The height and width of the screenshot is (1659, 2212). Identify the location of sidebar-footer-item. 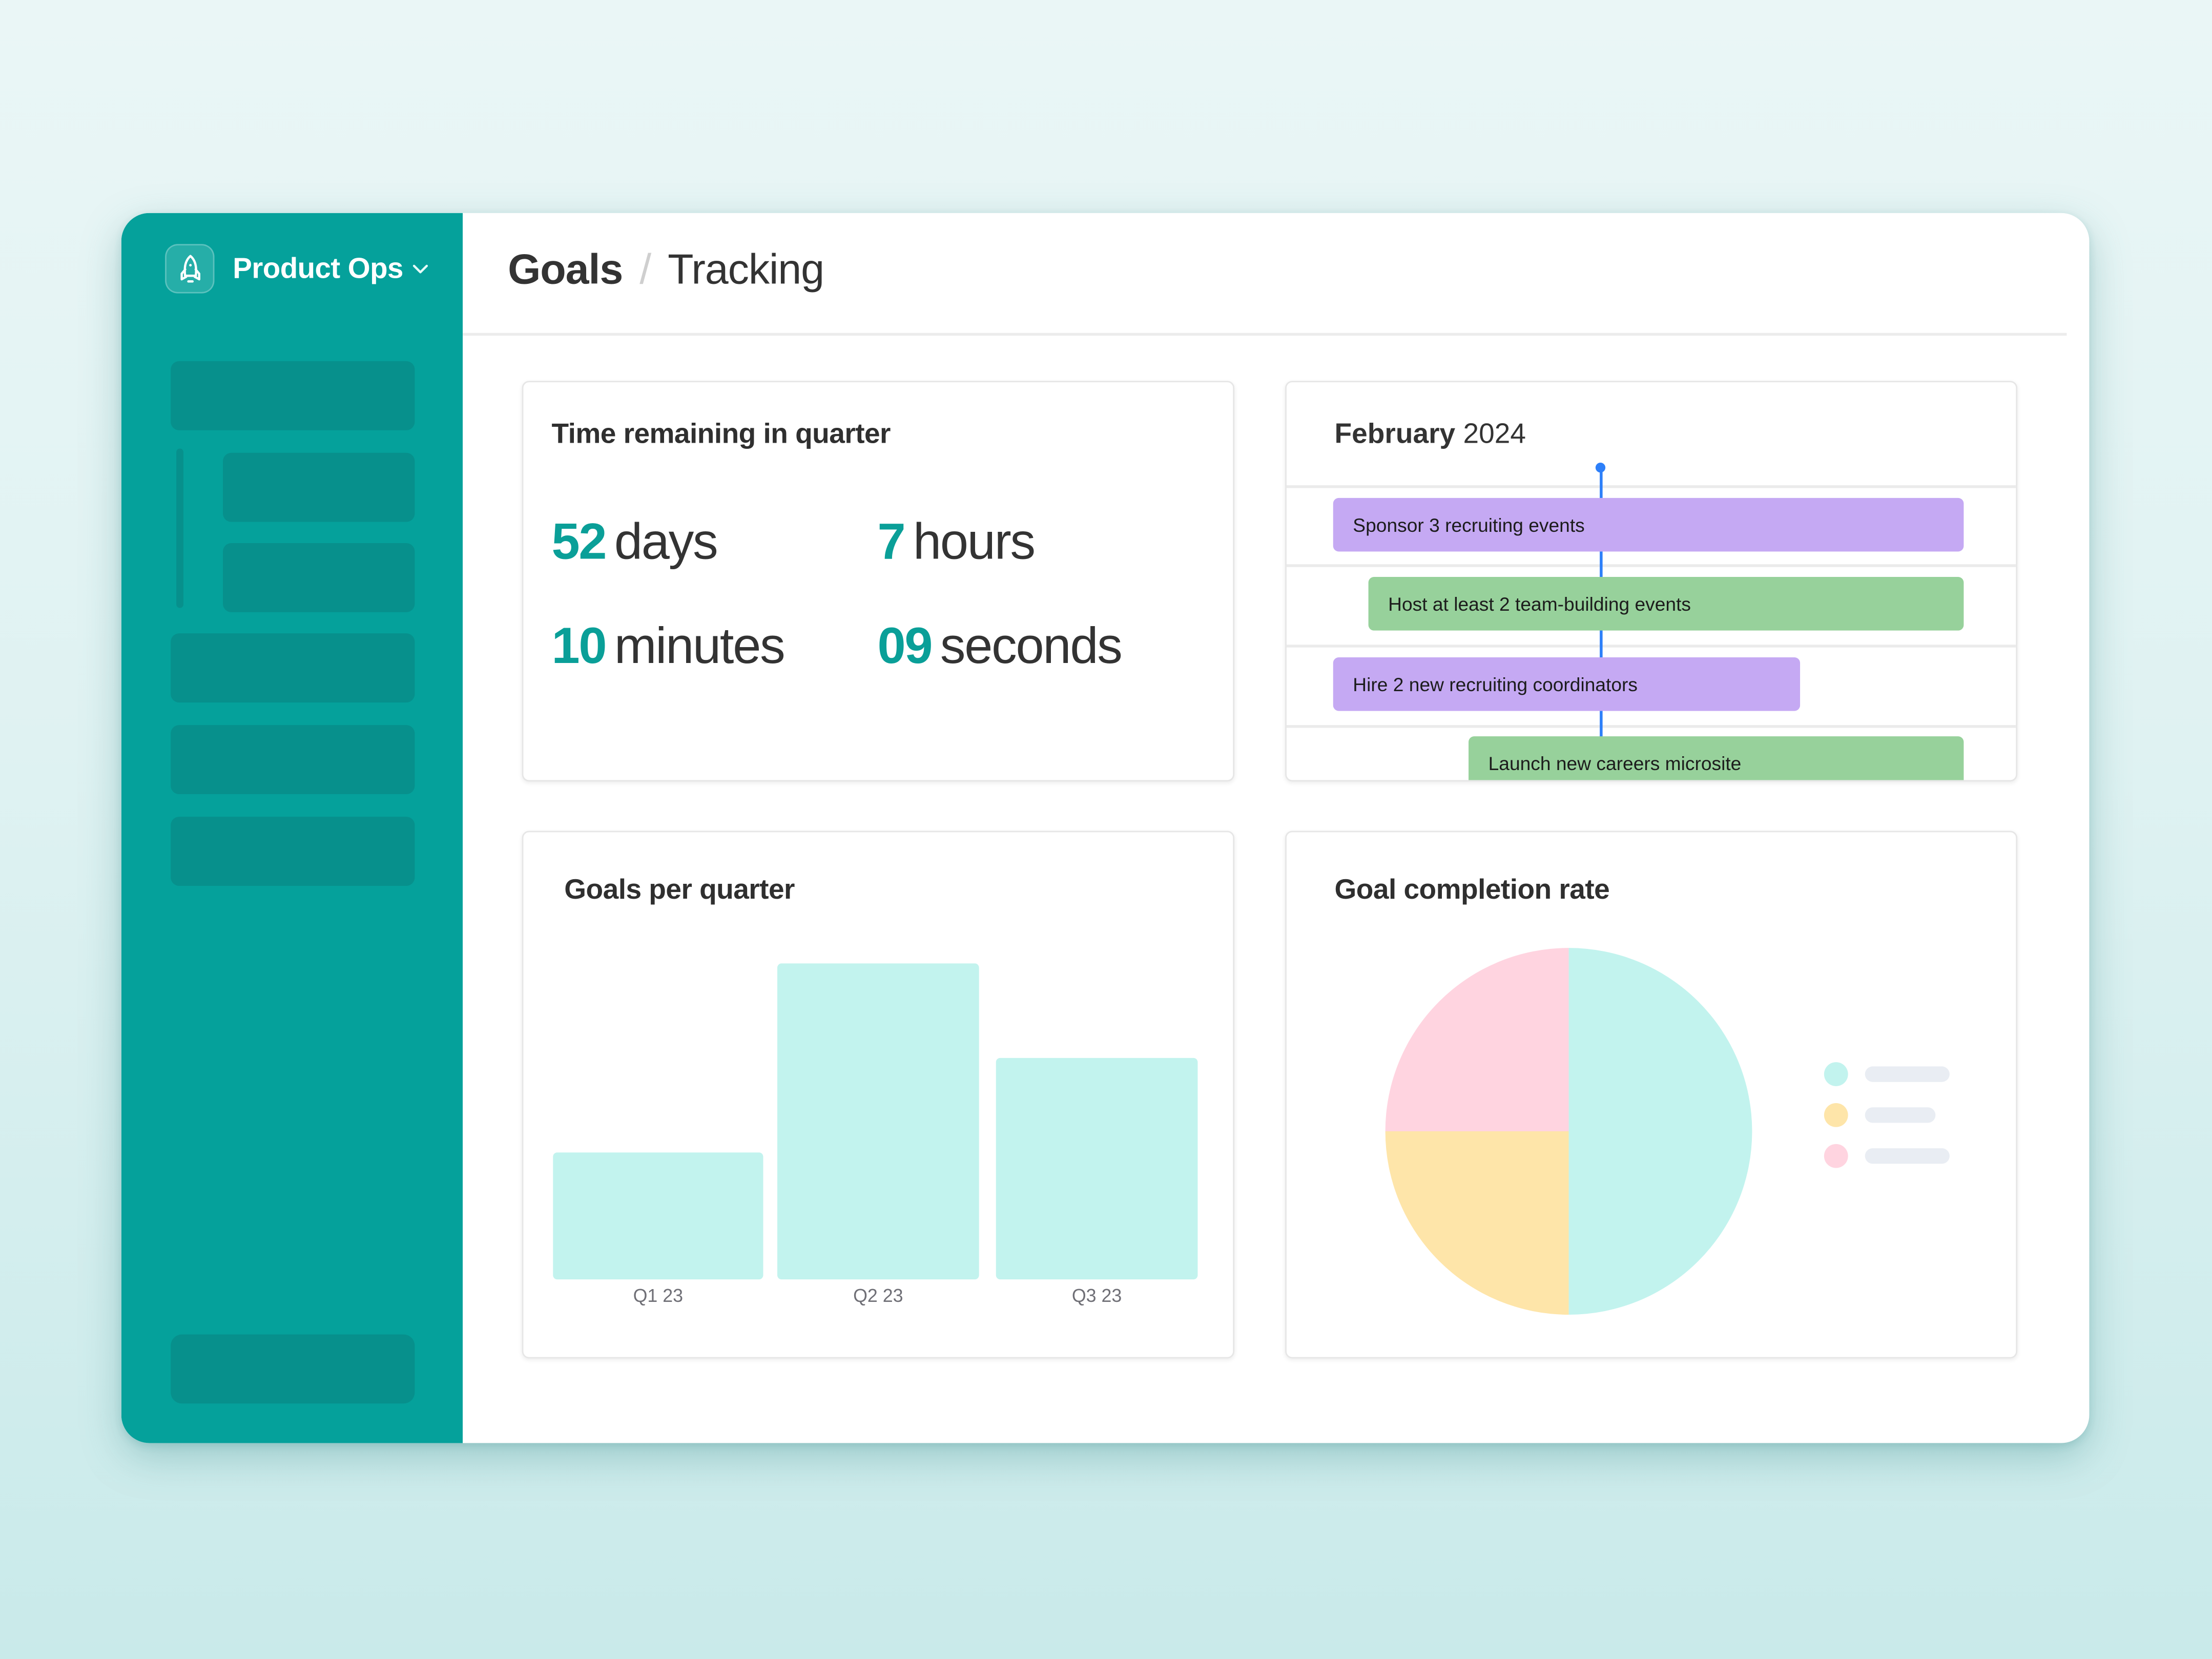
(293, 1369).